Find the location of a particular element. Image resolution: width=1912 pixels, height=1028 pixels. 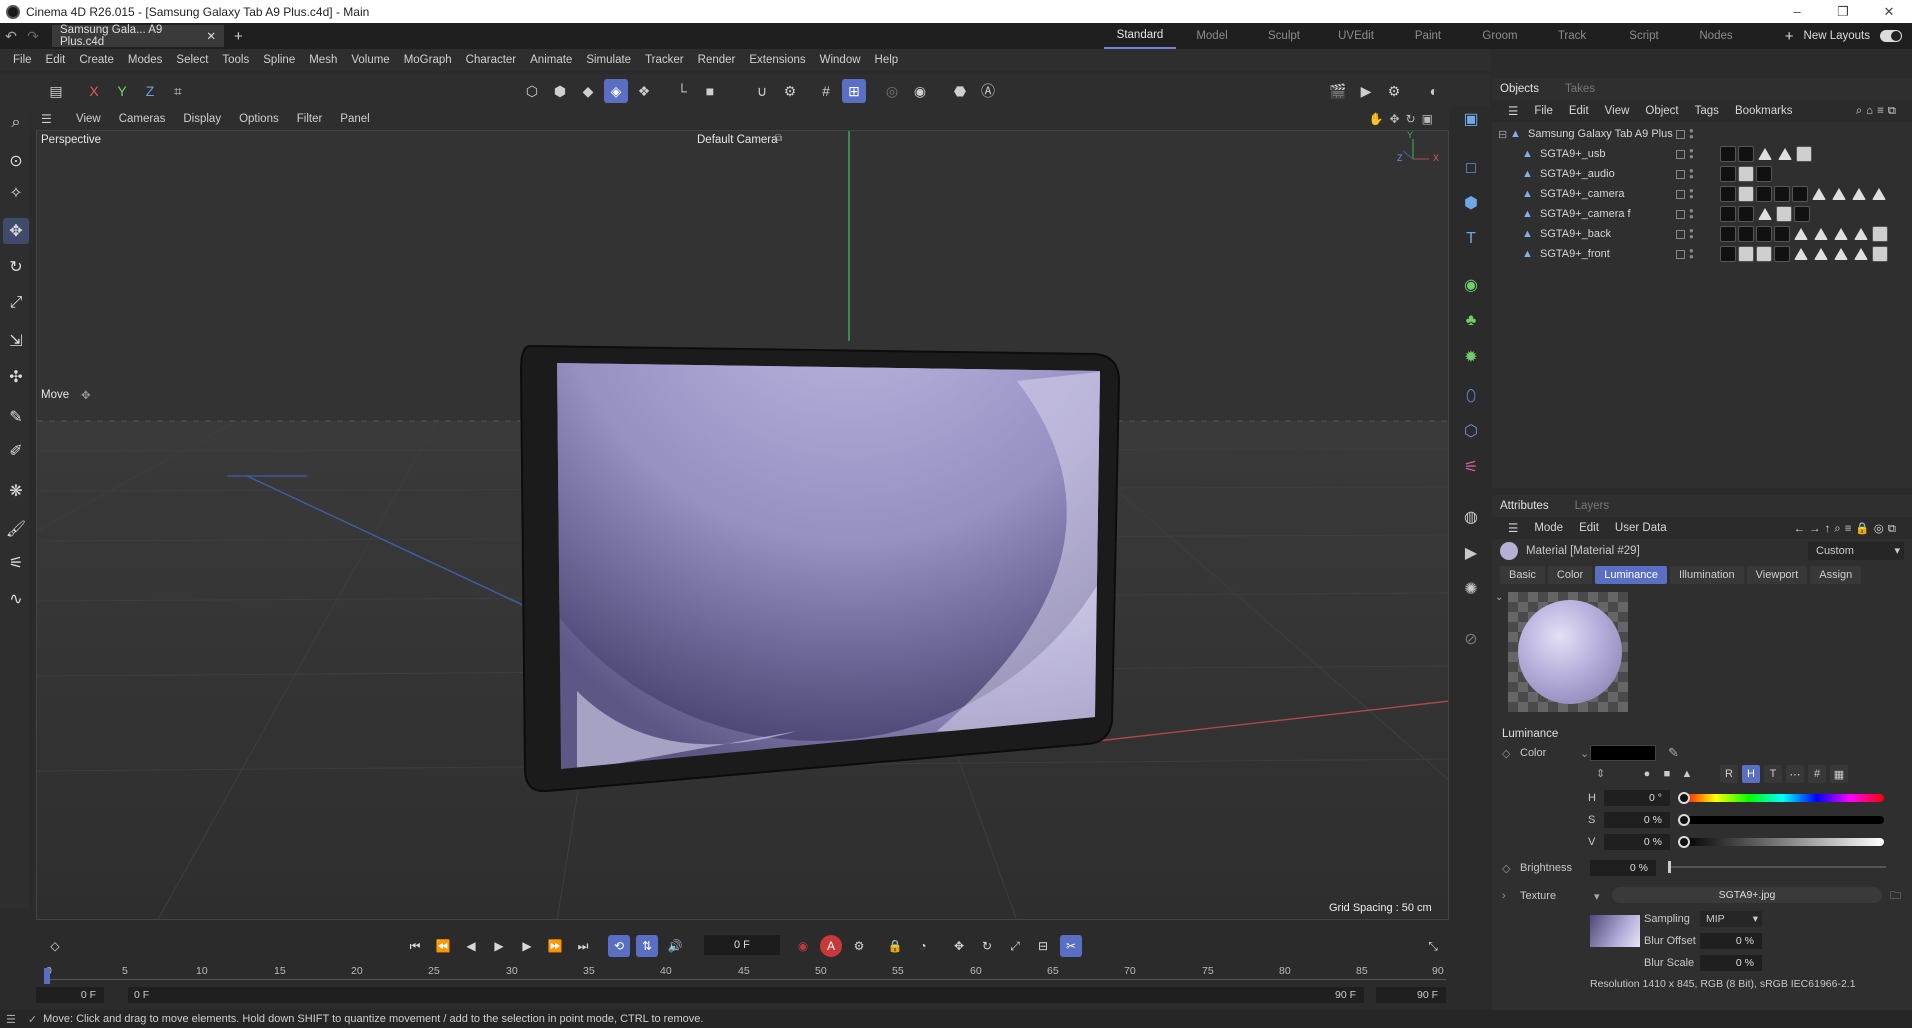

min-frame-field: 0 F is located at coordinates (70, 995).